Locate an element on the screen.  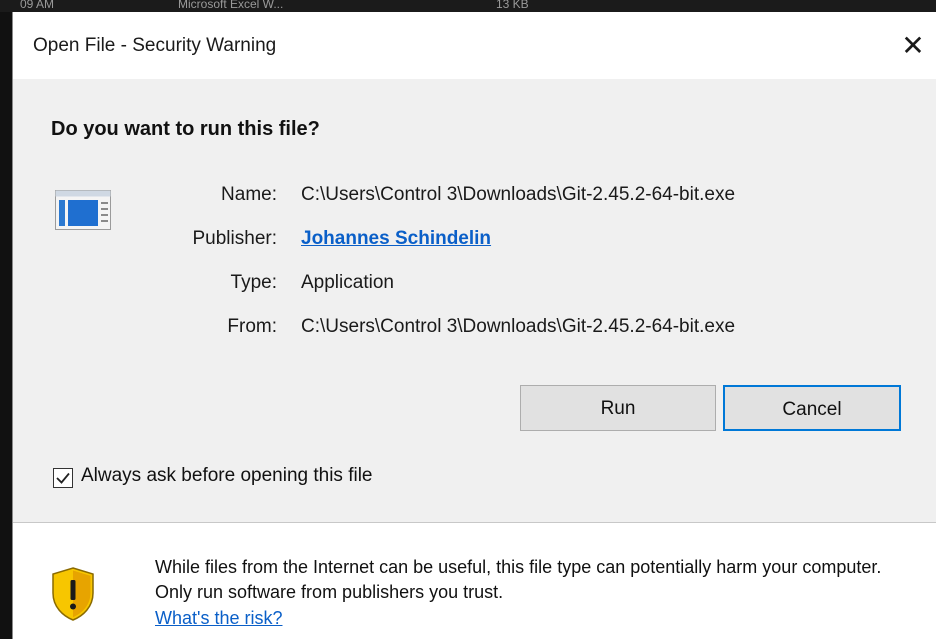
background-window-edge is located at coordinates (6, 325).